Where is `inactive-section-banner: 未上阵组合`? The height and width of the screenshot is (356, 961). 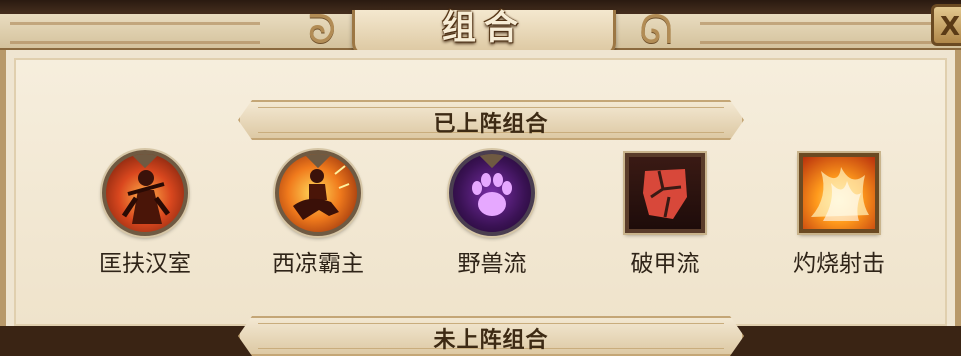 inactive-section-banner: 未上阵组合 is located at coordinates (491, 336).